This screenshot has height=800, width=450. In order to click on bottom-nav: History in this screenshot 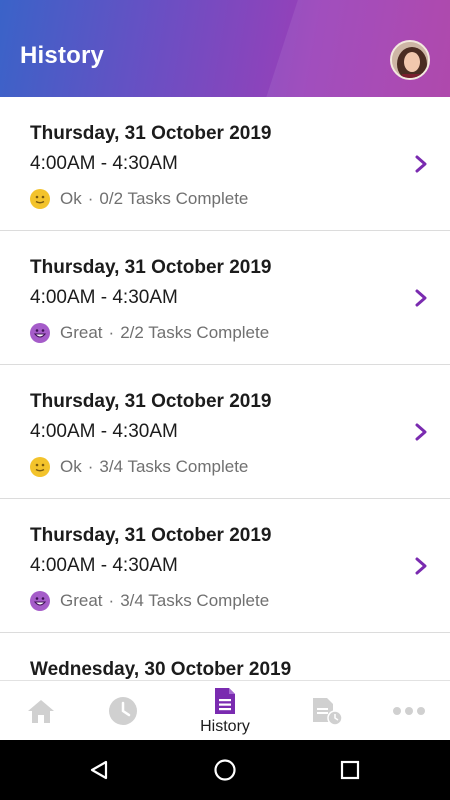, I will do `click(225, 710)`.